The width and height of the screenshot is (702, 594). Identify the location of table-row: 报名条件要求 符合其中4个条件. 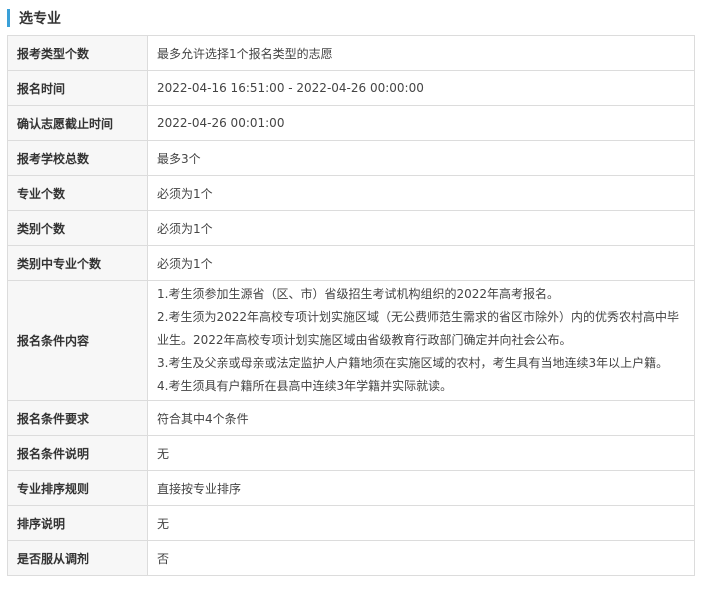
(351, 418).